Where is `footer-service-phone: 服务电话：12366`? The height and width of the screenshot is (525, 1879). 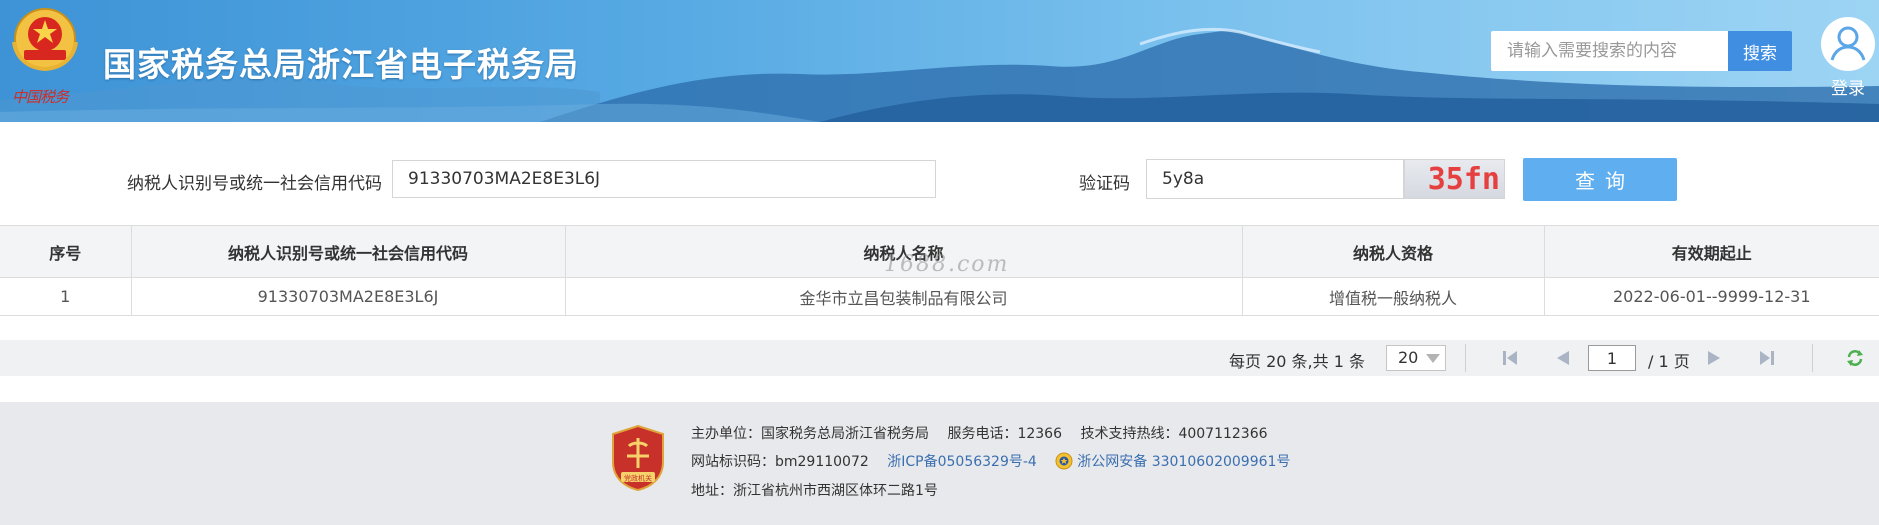 footer-service-phone: 服务电话：12366 is located at coordinates (1004, 434).